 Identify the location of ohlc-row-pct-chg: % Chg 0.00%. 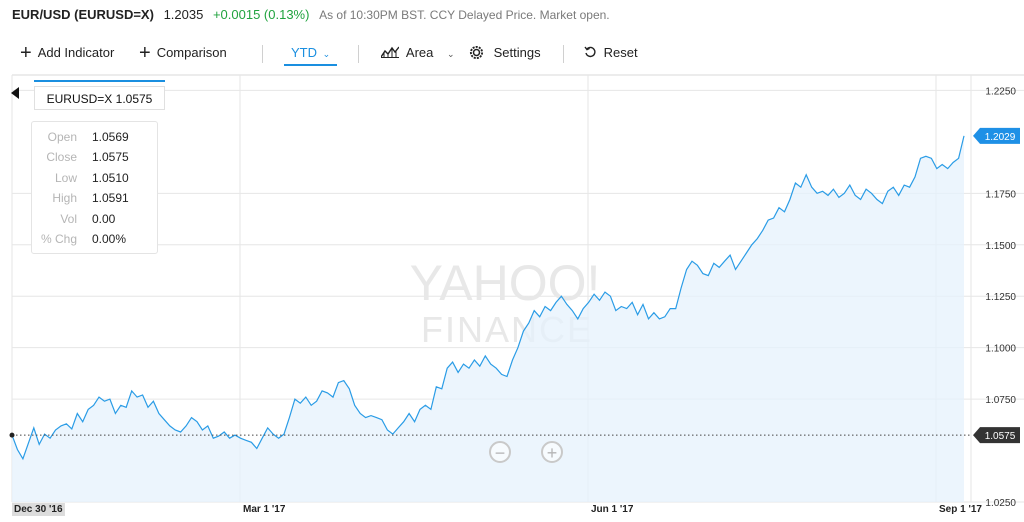
(94, 239).